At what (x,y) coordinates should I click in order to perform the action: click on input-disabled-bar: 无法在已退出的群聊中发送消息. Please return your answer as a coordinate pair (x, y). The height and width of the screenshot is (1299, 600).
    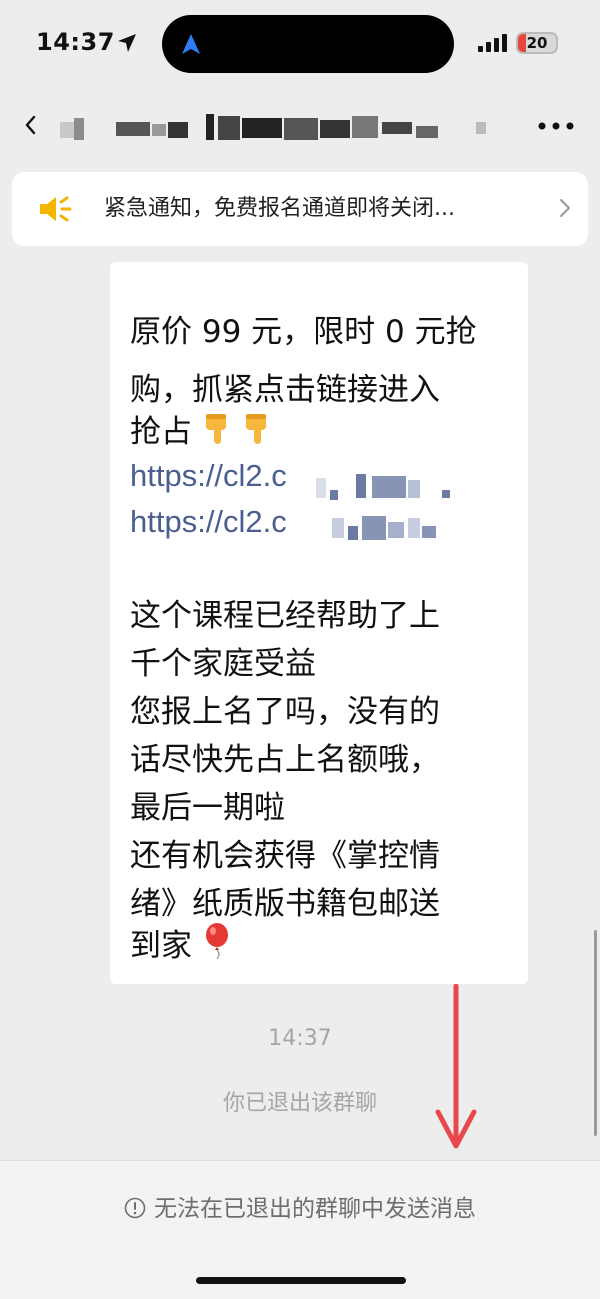
    Looking at the image, I should click on (300, 1230).